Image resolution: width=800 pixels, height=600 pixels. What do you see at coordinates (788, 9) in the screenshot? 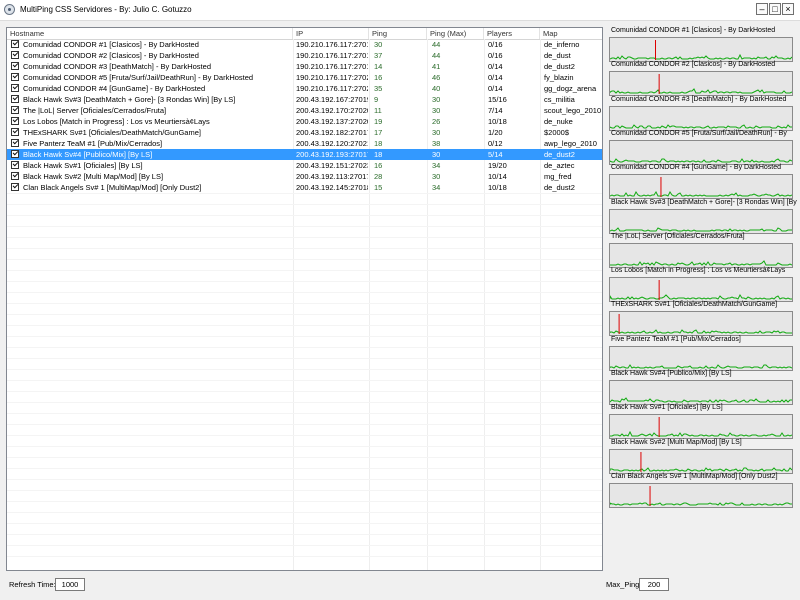
I see `close-button: ×` at bounding box center [788, 9].